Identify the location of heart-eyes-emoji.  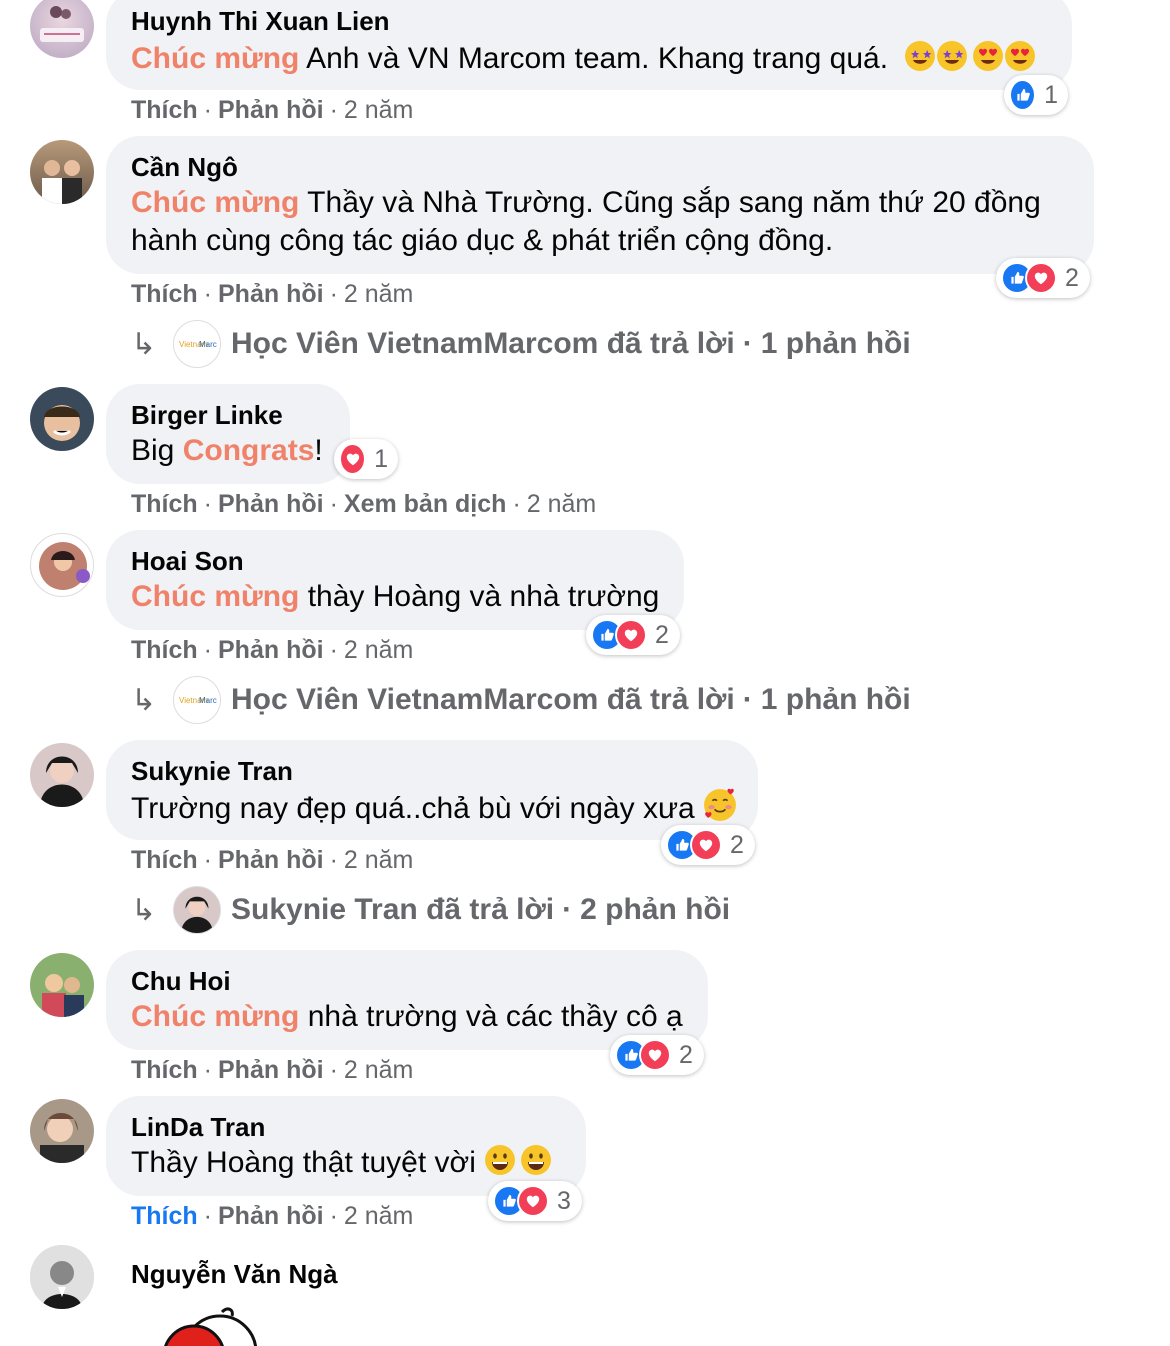
(988, 61).